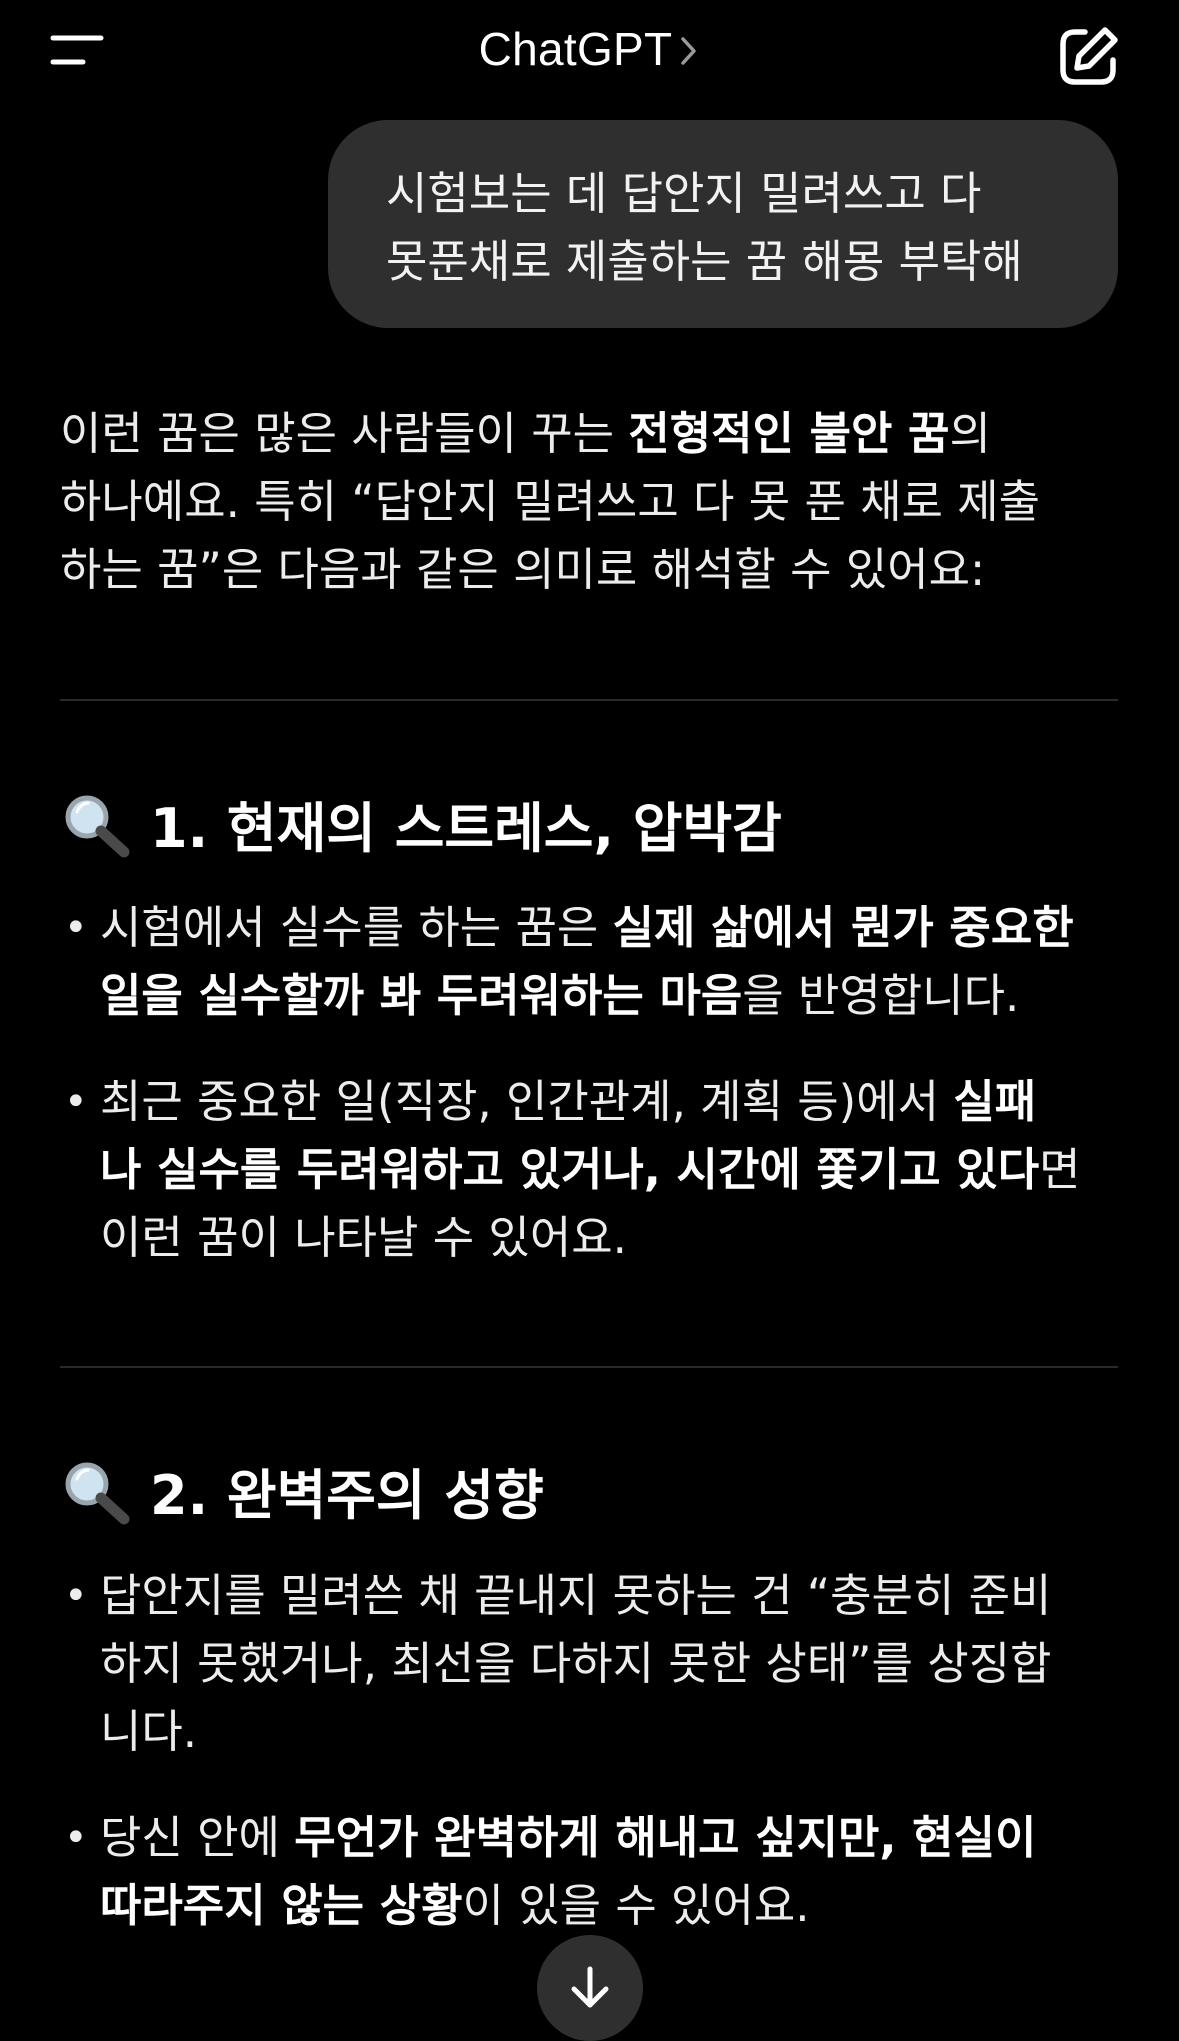 The width and height of the screenshot is (1179, 2041). I want to click on text-line: 나 실수를 두려워하고 있거나, 시간에 쫓기고 있다면, so click(590, 1169).